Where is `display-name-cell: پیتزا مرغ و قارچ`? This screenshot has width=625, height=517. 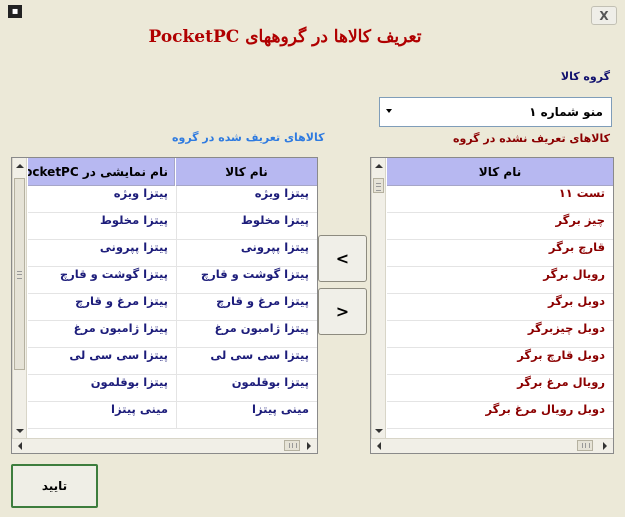
display-name-cell: پیتزا مرغ و قارچ is located at coordinates (102, 307).